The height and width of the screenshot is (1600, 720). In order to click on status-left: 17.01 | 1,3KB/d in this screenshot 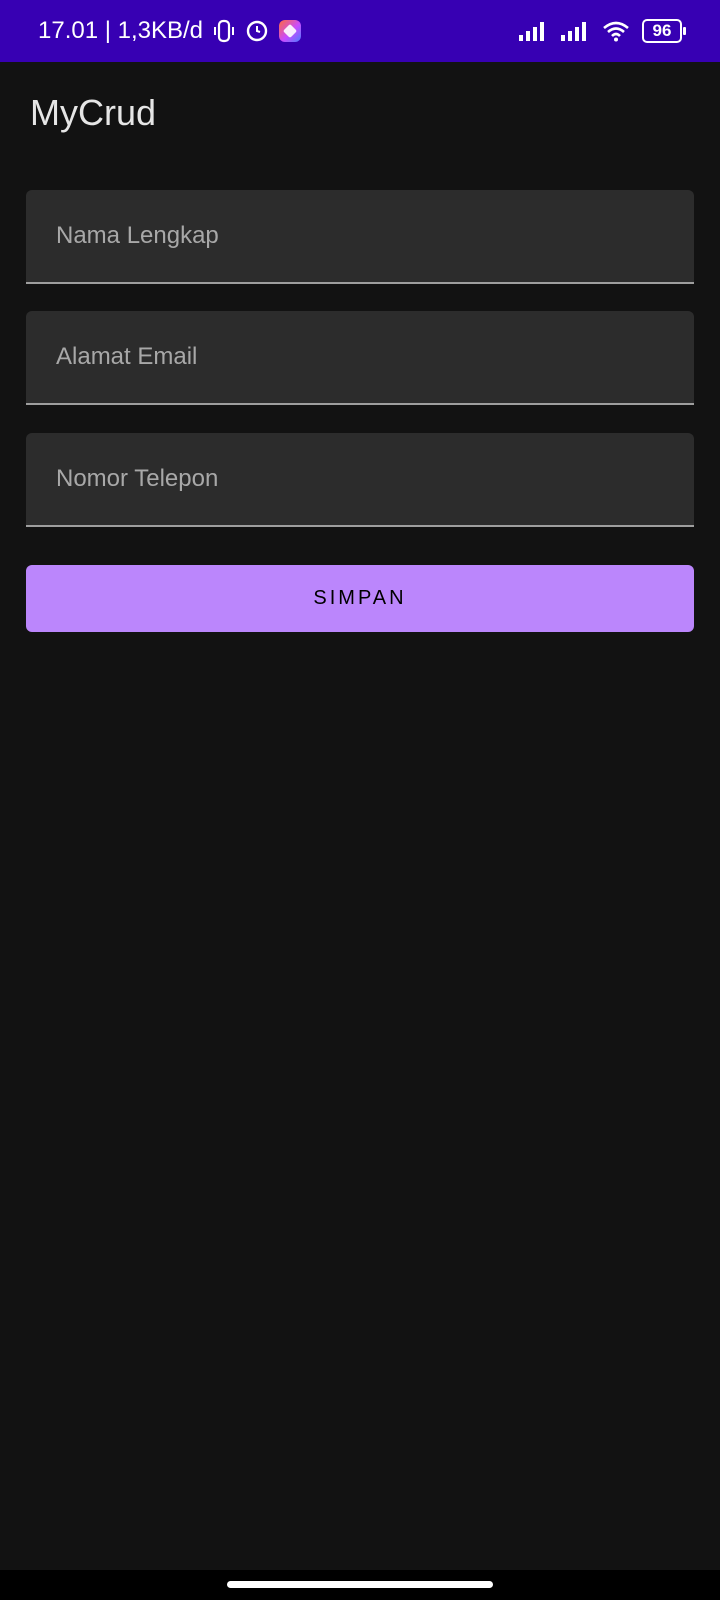, I will do `click(170, 31)`.